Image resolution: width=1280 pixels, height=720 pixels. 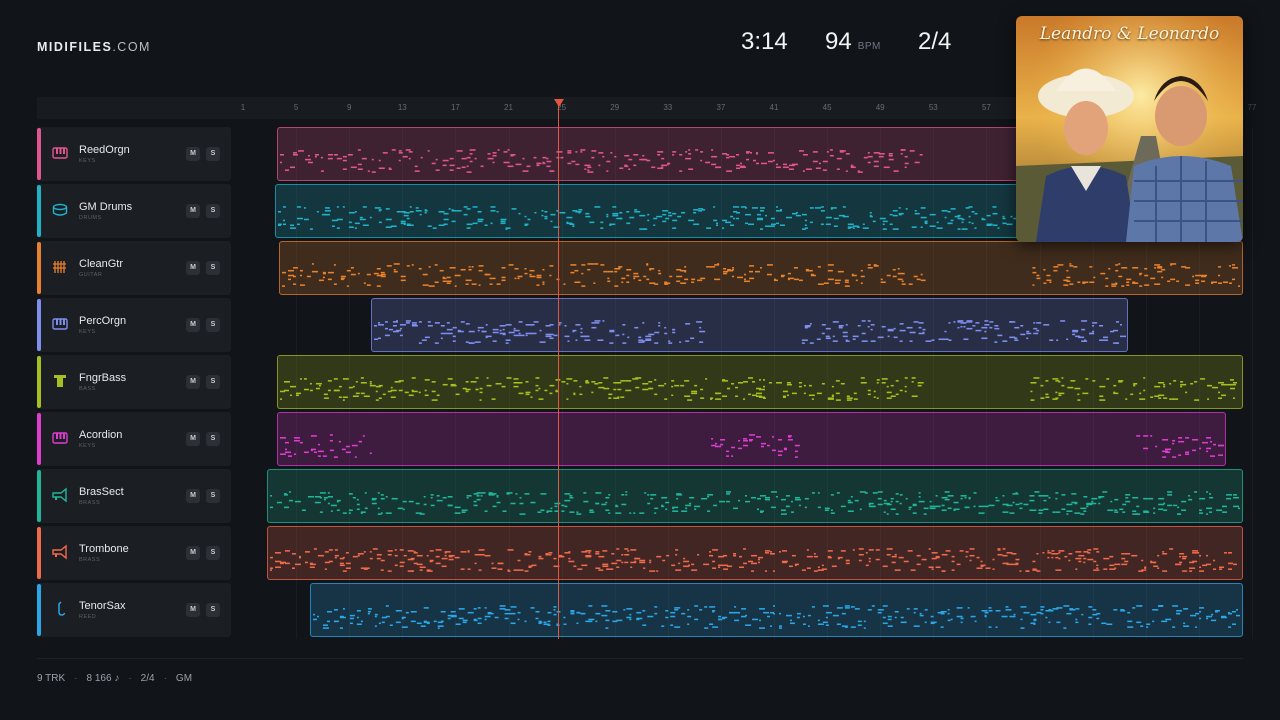 I want to click on track-header: Acordion KEYS M S, so click(x=134, y=439).